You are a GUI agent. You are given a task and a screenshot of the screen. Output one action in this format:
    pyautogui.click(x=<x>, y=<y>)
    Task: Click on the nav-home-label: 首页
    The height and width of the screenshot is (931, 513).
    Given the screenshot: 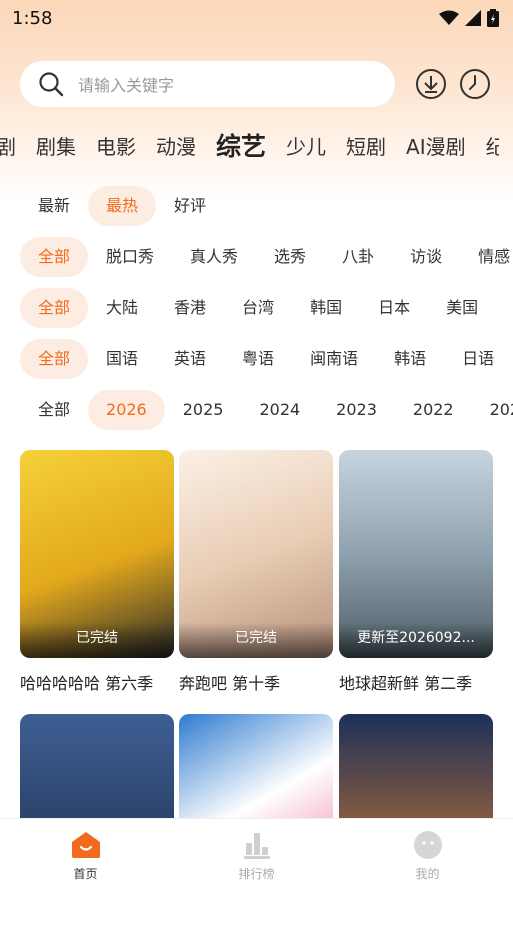 What is the action you would take?
    pyautogui.click(x=85, y=874)
    